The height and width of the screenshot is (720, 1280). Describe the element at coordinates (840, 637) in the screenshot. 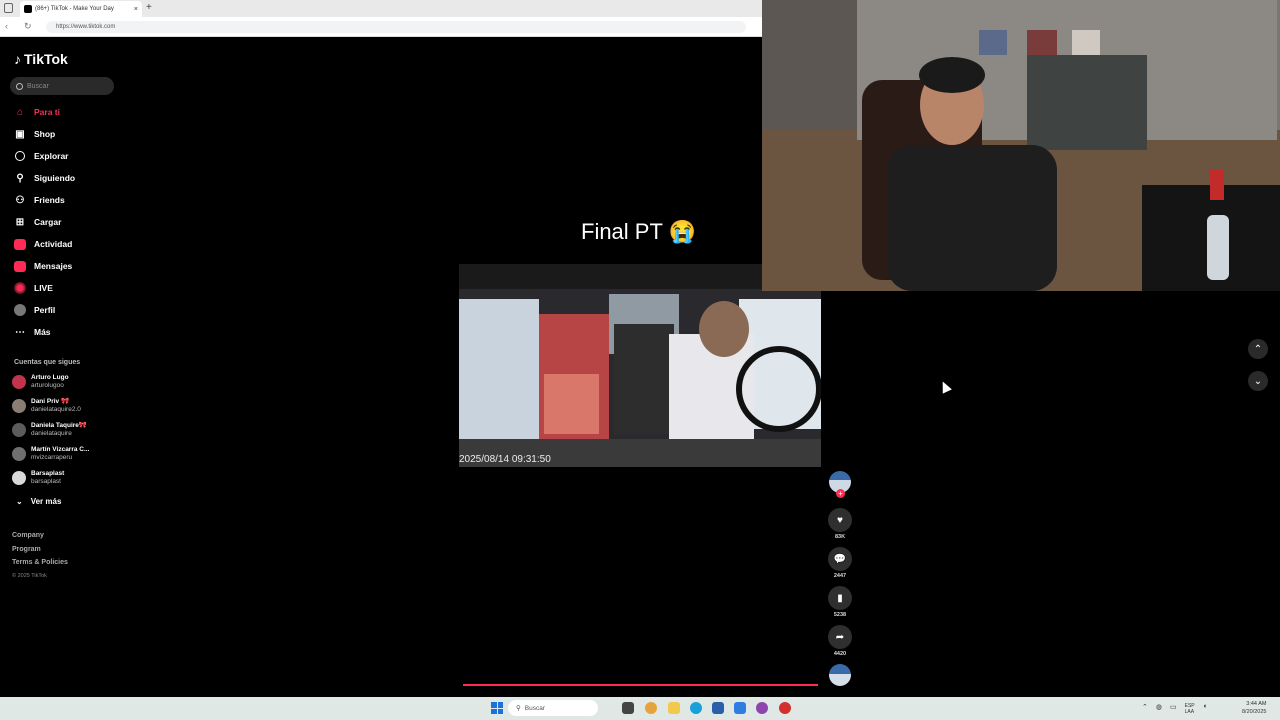

I see `share-icon: ➦` at that location.